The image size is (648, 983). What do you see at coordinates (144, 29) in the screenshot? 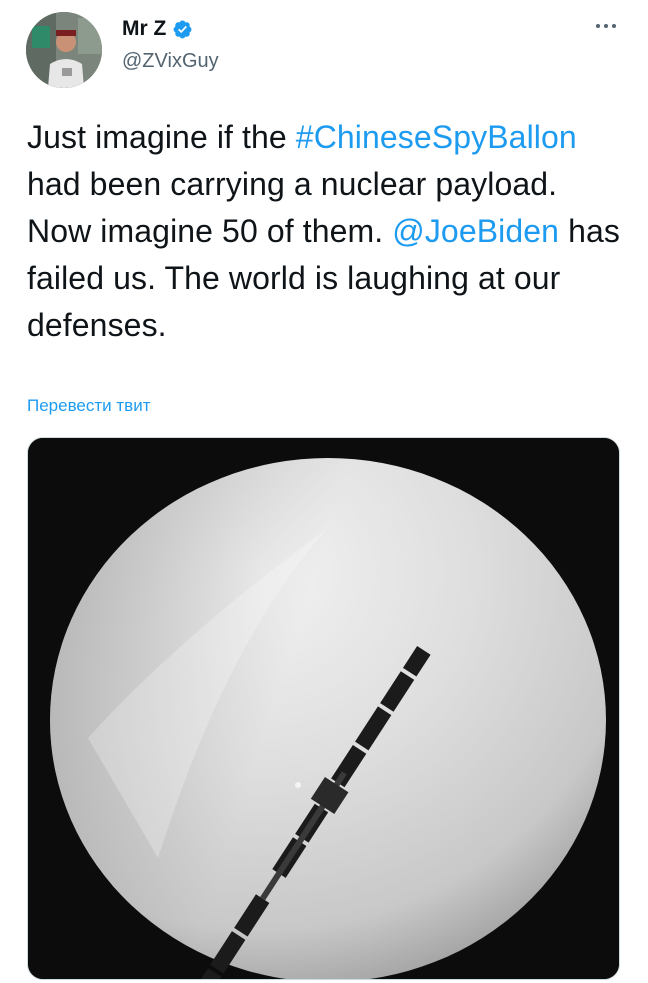
I see `author-display-name: Mr Z` at bounding box center [144, 29].